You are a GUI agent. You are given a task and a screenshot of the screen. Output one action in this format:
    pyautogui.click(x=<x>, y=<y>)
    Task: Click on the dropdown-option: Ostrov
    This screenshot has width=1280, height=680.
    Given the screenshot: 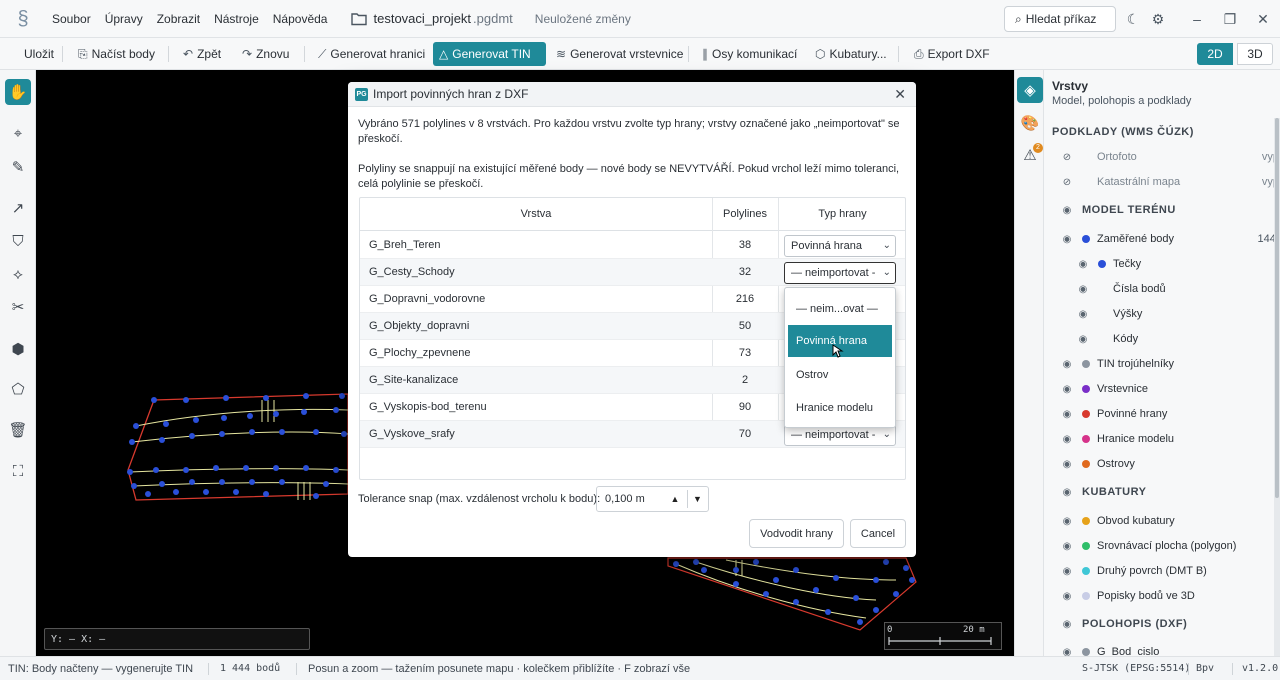 What is the action you would take?
    pyautogui.click(x=840, y=375)
    